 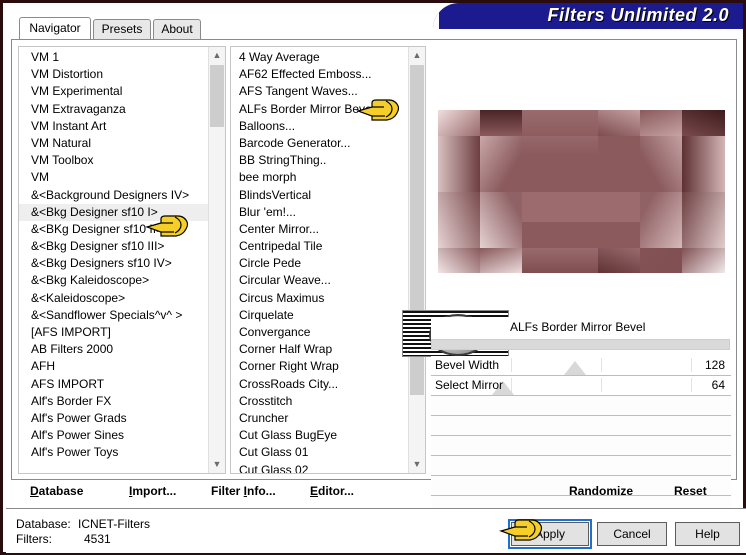 I want to click on filter-category-item: &<Background Designers IV>, so click(x=113, y=195).